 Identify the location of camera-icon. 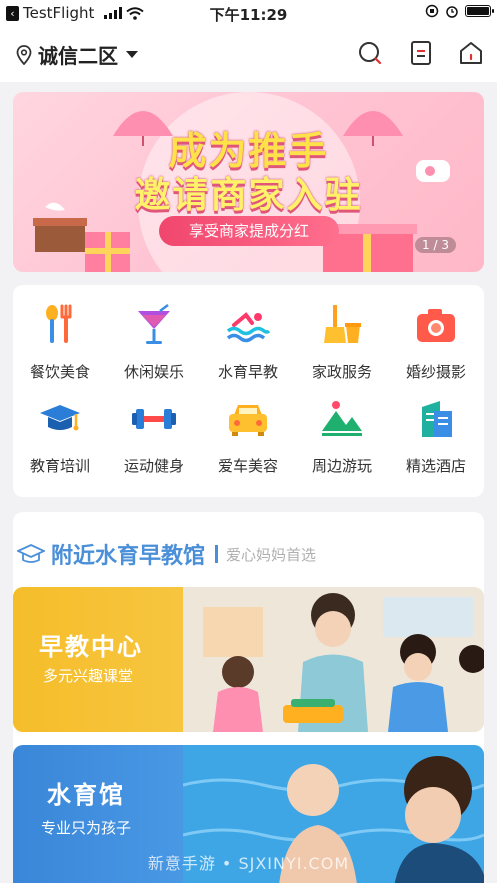
(436, 325).